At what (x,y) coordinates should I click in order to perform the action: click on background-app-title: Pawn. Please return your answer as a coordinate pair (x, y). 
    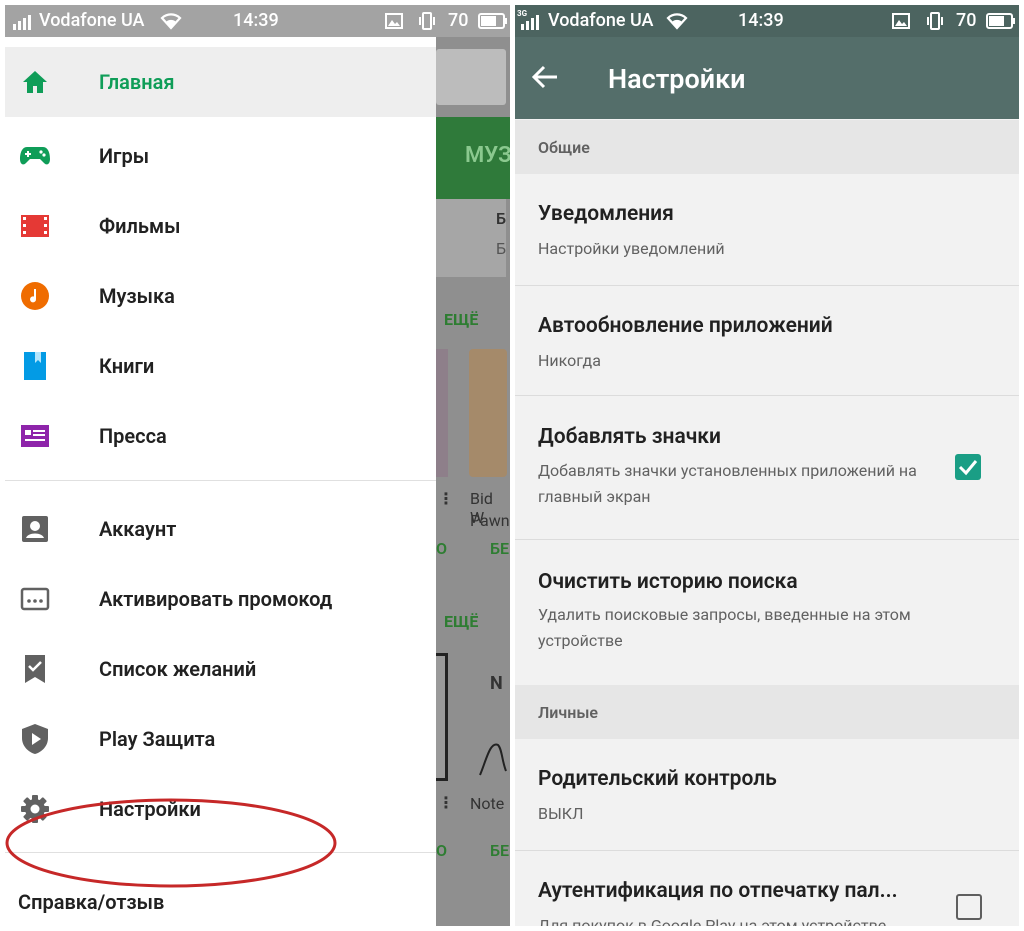
    Looking at the image, I should click on (490, 520).